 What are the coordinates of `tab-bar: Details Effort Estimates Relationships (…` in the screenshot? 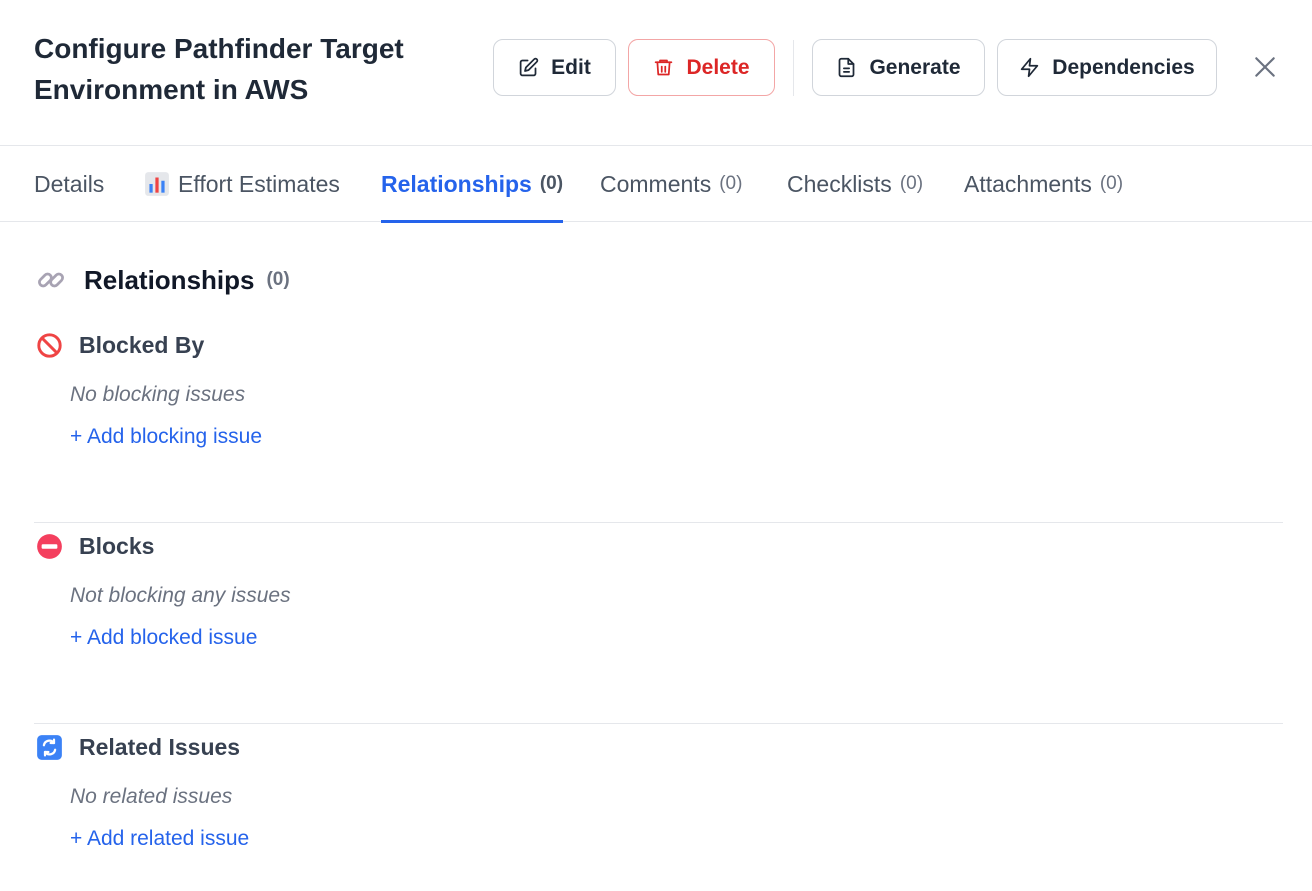 It's located at (656, 184).